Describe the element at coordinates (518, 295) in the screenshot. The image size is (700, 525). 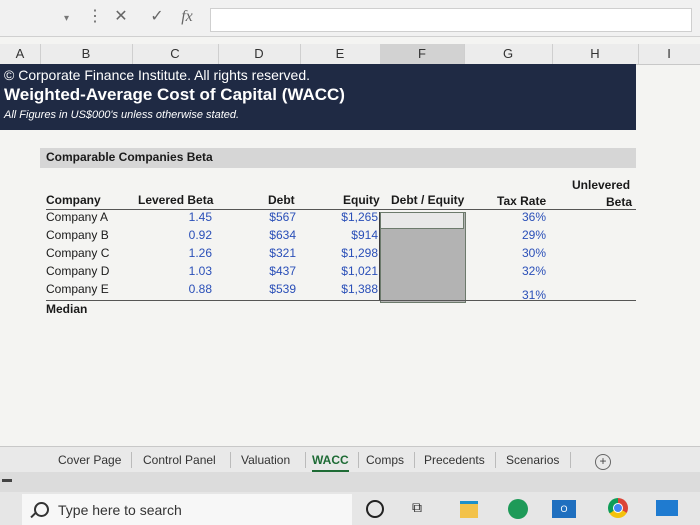
I see `tax-rate-value: 31%` at that location.